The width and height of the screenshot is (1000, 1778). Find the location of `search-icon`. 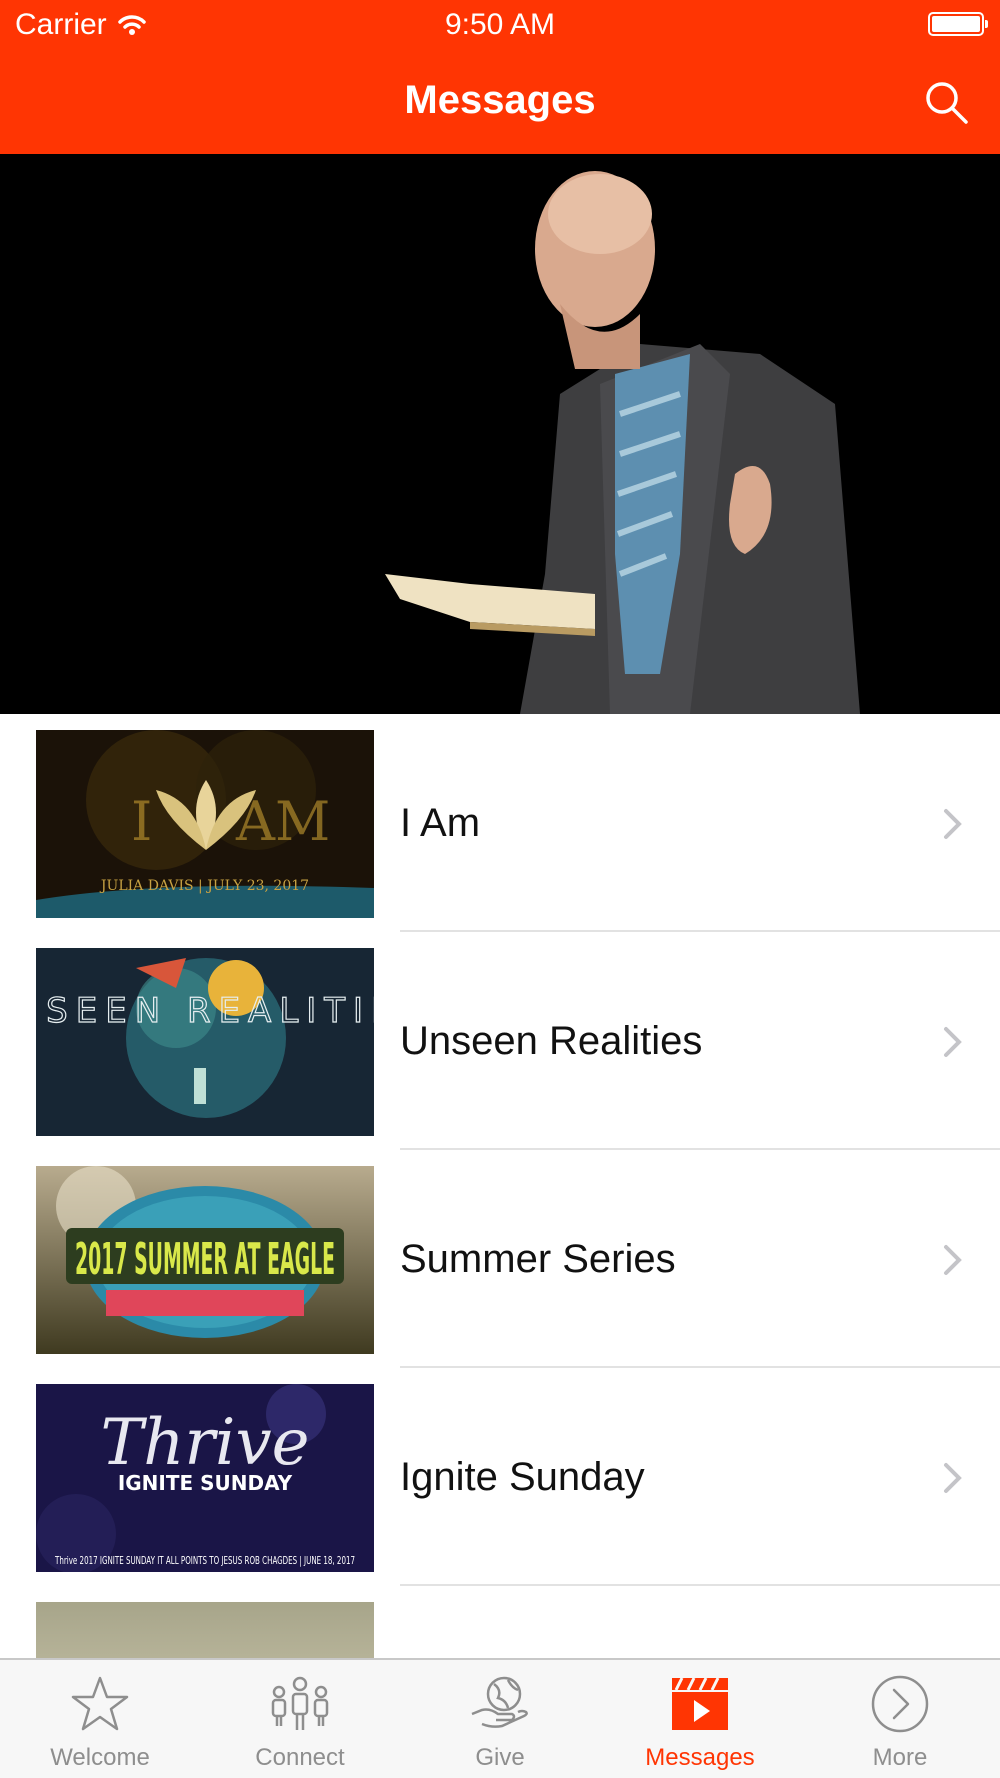

search-icon is located at coordinates (946, 102).